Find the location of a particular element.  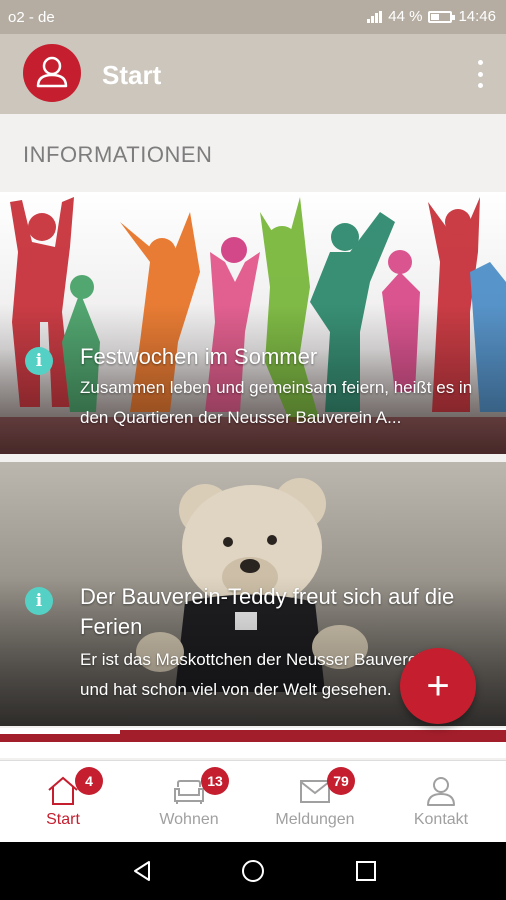

nav-item-kontakt: Kontakt is located at coordinates (441, 802).